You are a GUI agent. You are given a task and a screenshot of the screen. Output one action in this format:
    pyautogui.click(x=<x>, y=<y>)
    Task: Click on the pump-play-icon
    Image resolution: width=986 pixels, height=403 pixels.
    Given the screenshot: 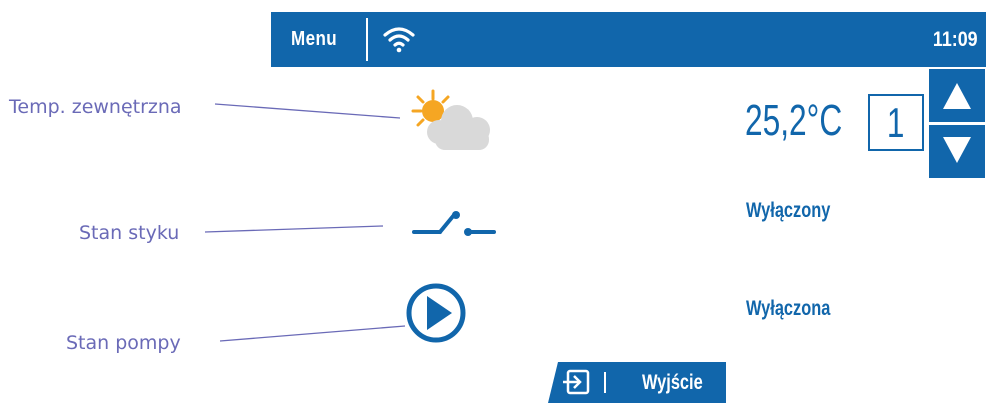 What is the action you would take?
    pyautogui.click(x=436, y=313)
    